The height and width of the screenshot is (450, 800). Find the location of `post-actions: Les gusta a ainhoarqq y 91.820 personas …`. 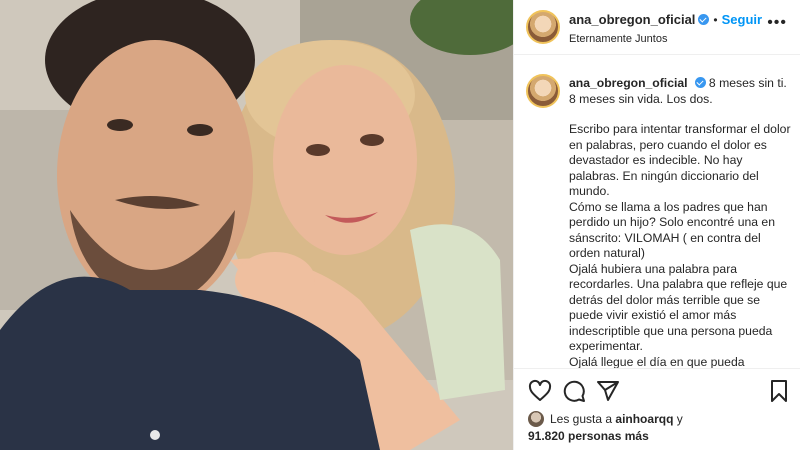

post-actions: Les gusta a ainhoarqq y 91.820 personas … is located at coordinates (657, 409).